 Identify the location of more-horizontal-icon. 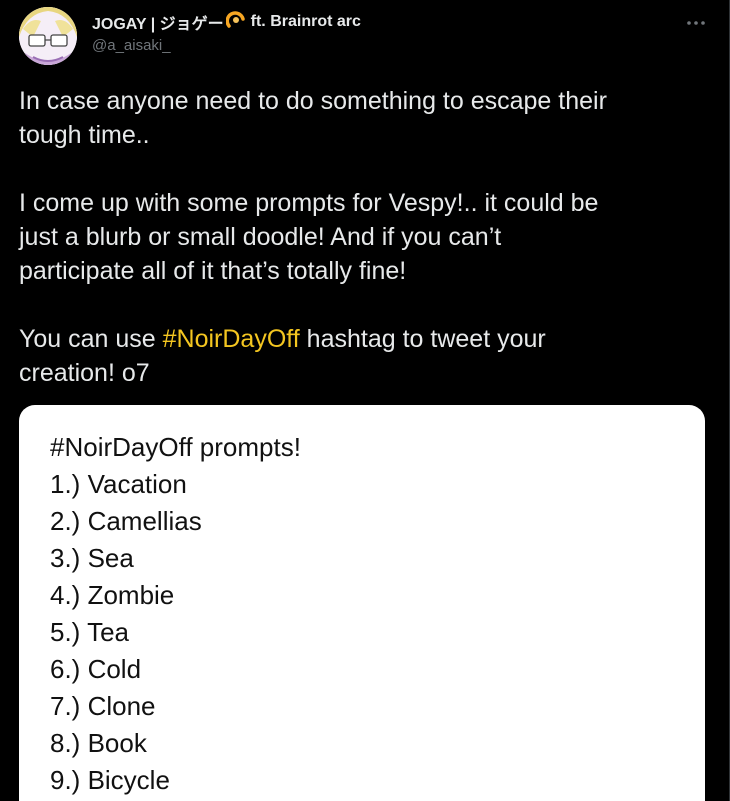
(696, 23).